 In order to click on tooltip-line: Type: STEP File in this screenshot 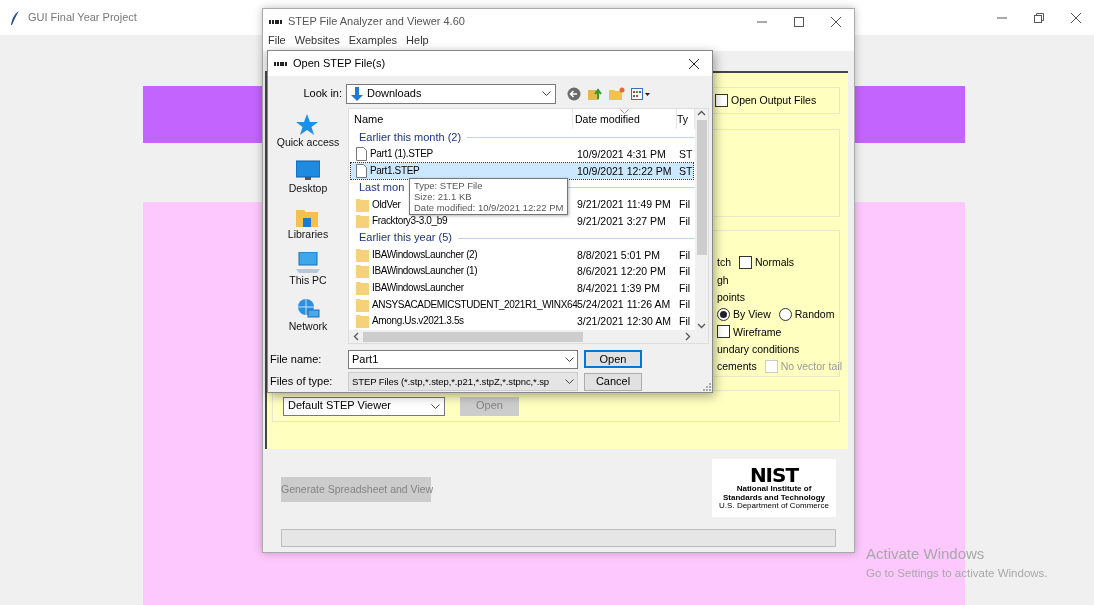, I will do `click(449, 186)`.